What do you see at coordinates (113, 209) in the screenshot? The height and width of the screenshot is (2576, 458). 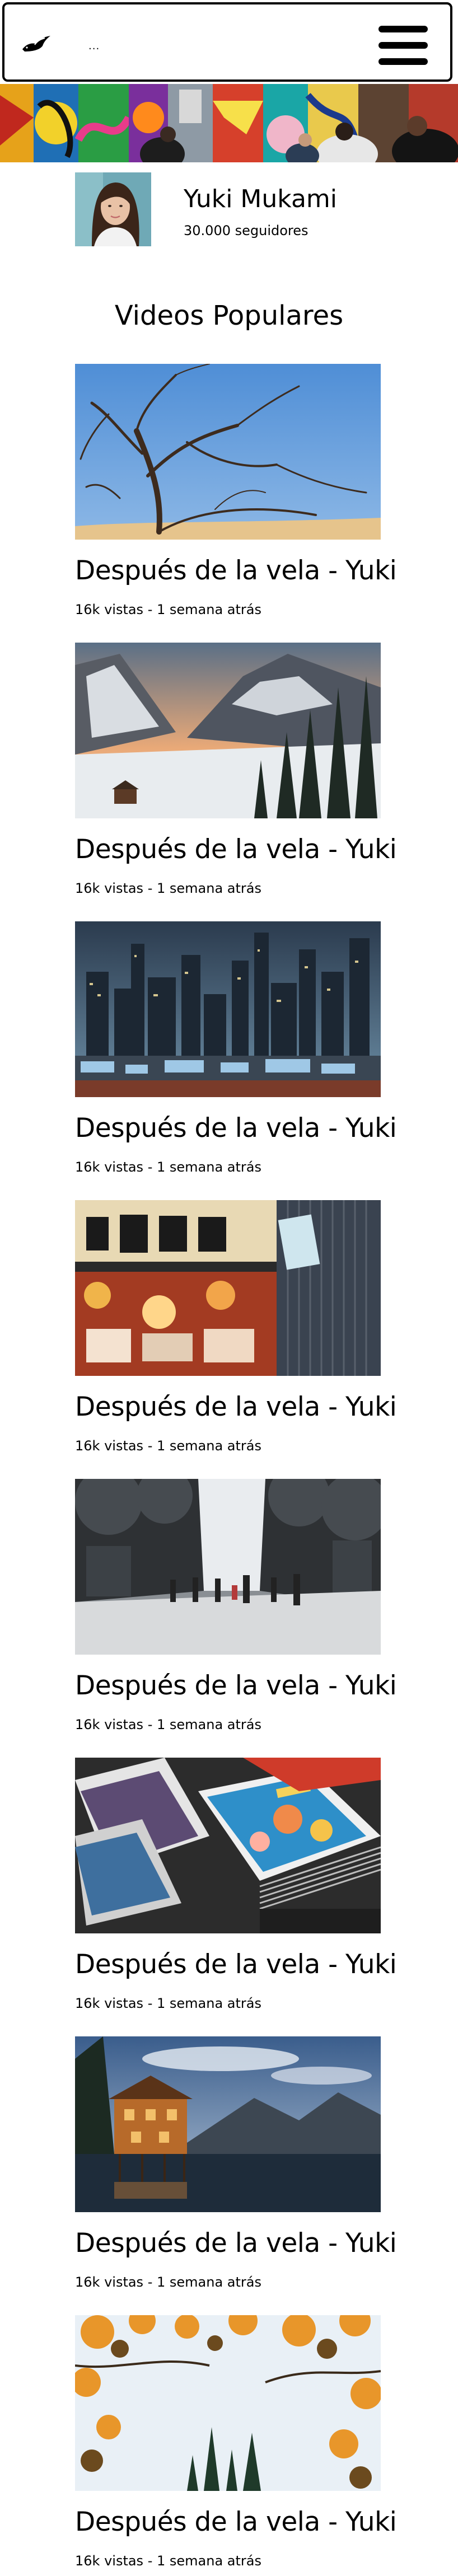 I see `avatar` at bounding box center [113, 209].